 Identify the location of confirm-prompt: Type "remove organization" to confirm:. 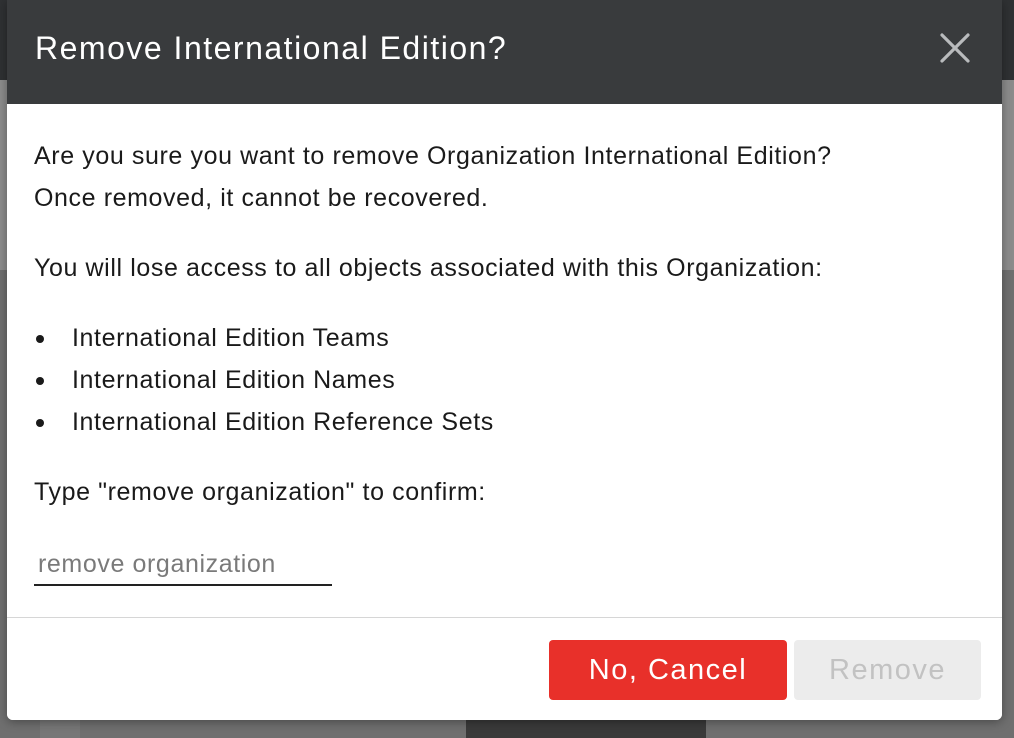
(260, 492).